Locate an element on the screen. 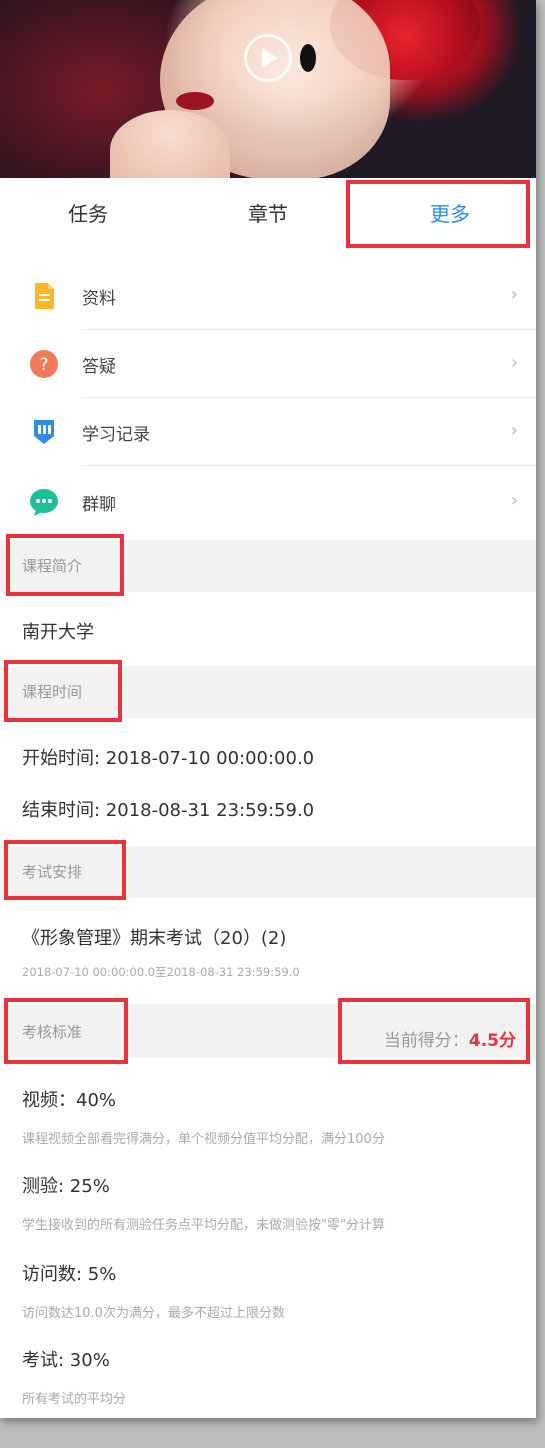 This screenshot has width=545, height=1448. menu-item-materials: 资料 › is located at coordinates (268, 296).